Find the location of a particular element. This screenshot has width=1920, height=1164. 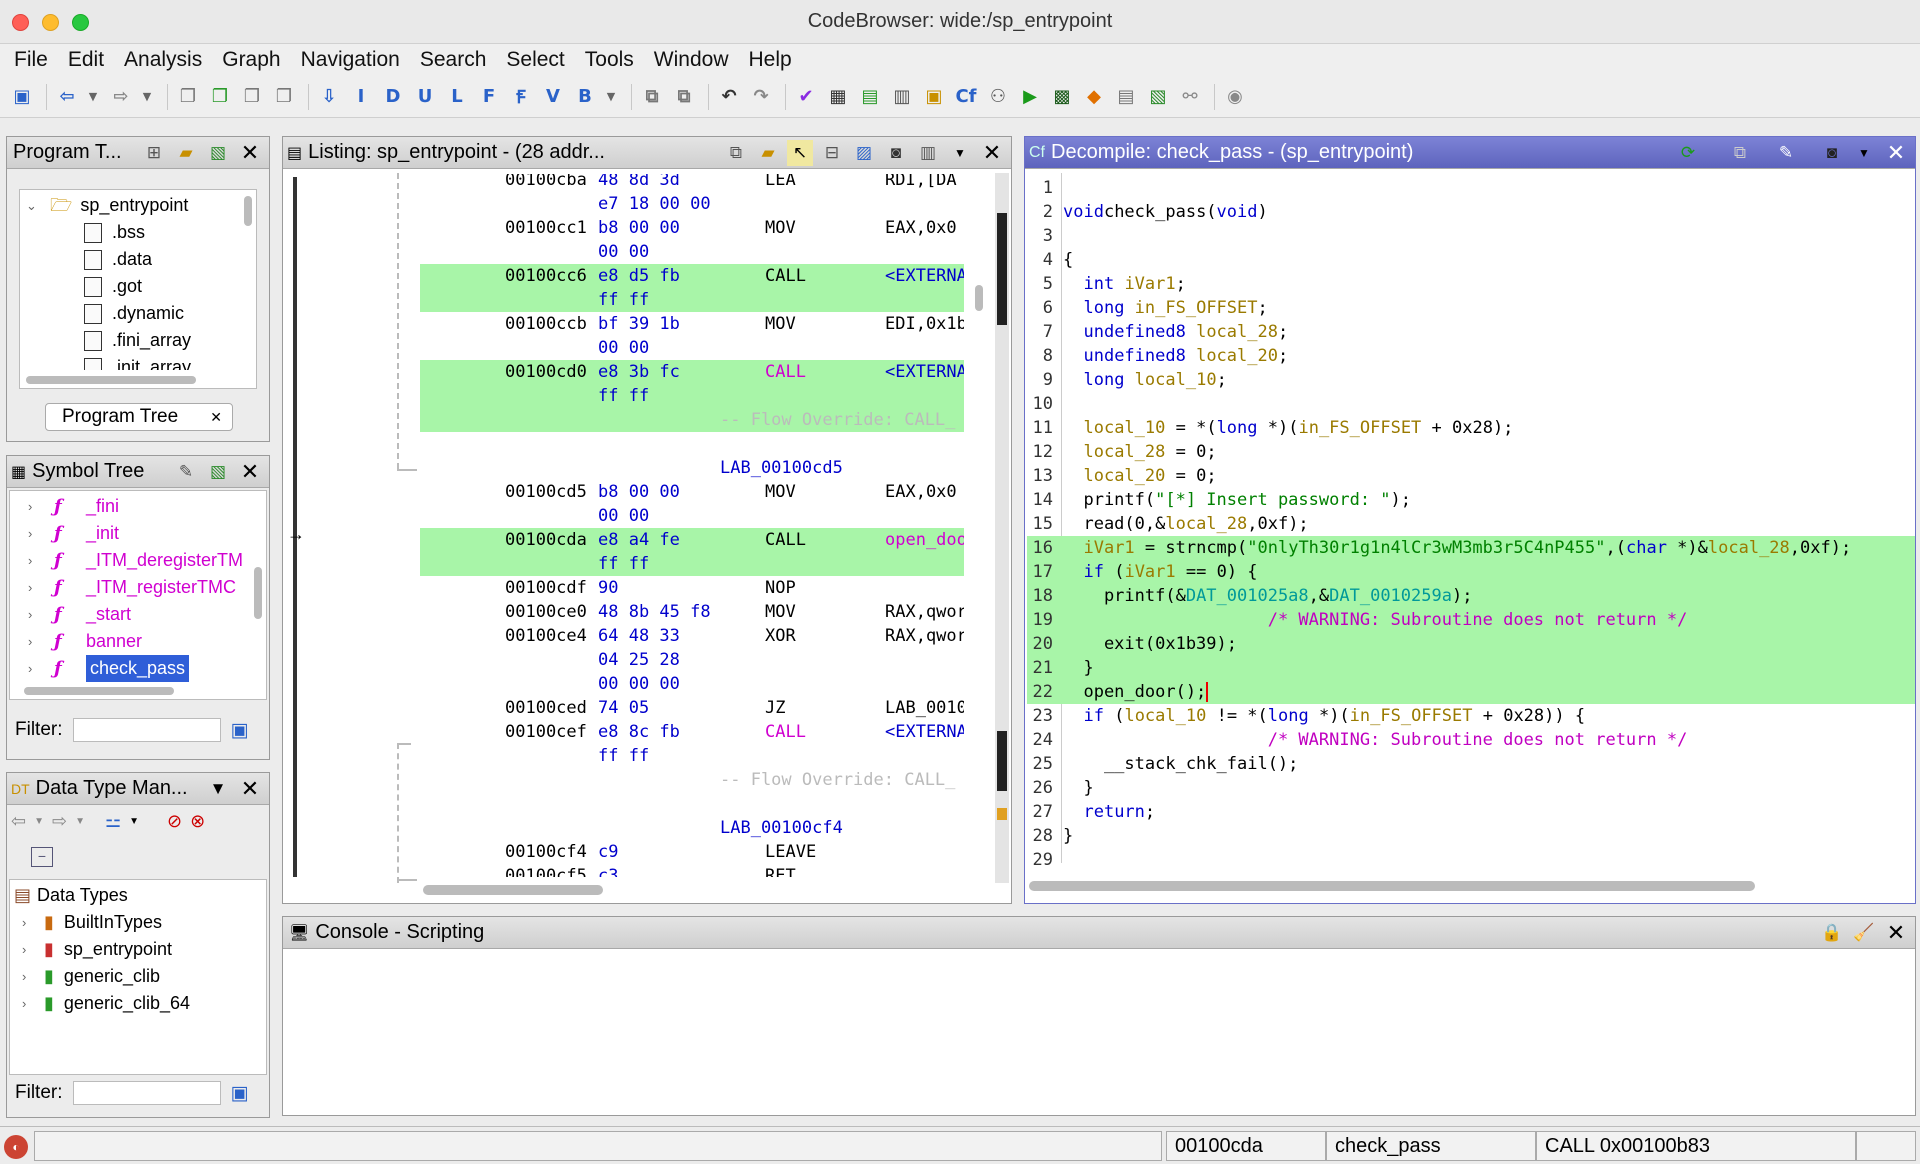

data-type-filter-input is located at coordinates (146, 1093).